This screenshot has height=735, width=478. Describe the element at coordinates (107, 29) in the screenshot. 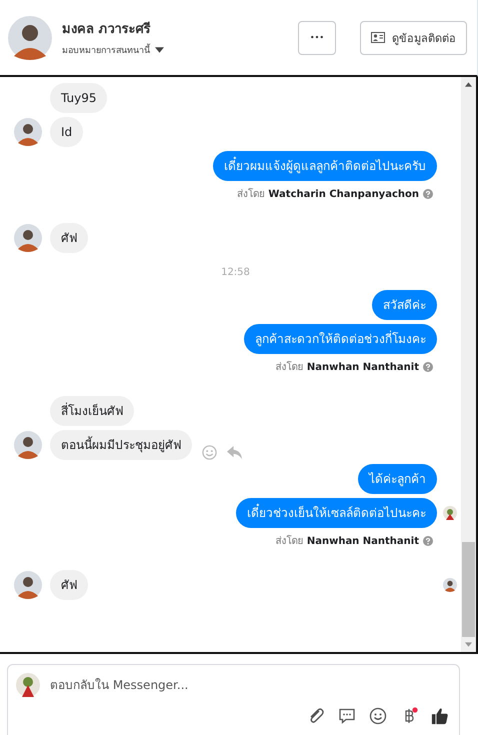

I see `contact-name: มงคล ภวาระศรี` at that location.